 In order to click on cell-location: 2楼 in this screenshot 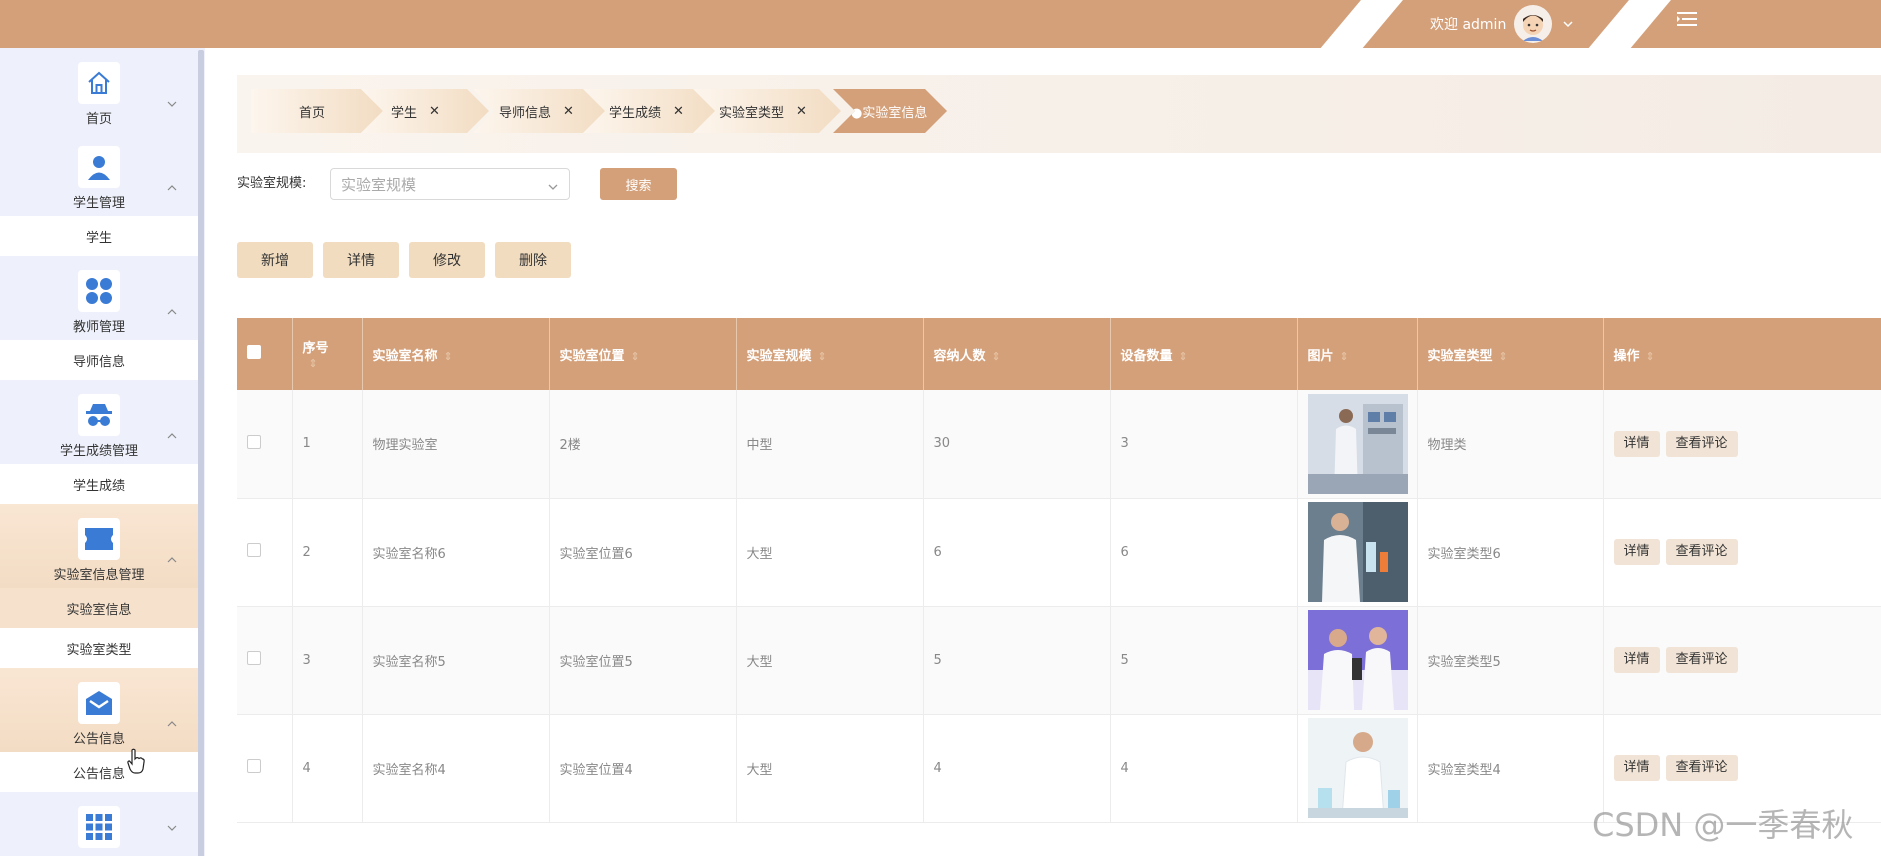, I will do `click(643, 444)`.